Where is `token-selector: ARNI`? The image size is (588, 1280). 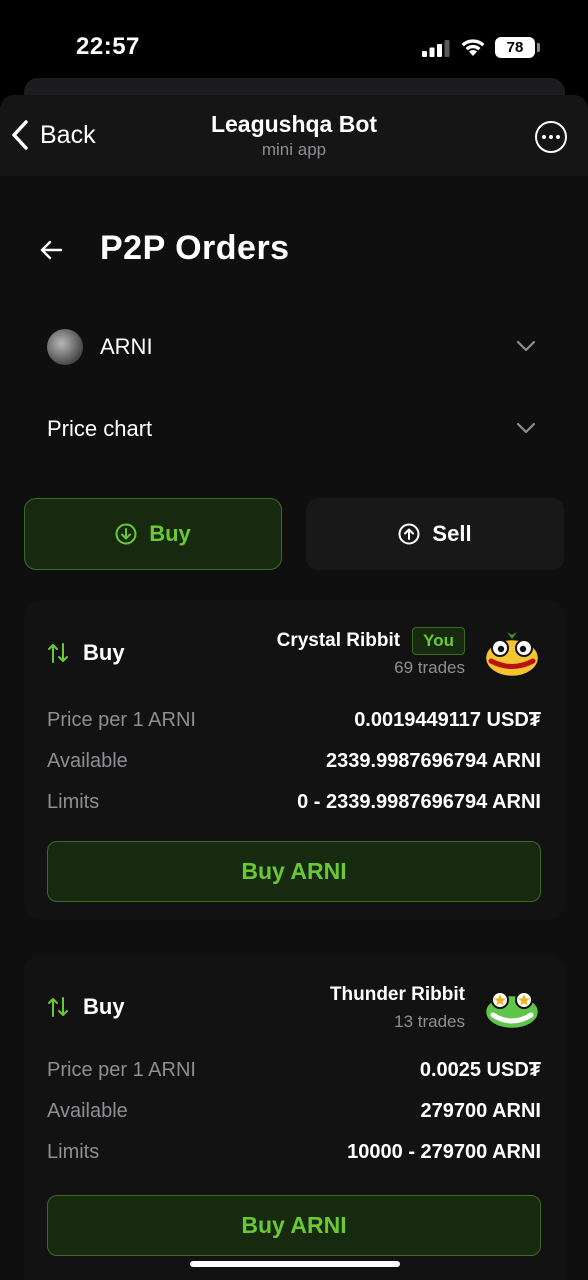 token-selector: ARNI is located at coordinates (294, 347).